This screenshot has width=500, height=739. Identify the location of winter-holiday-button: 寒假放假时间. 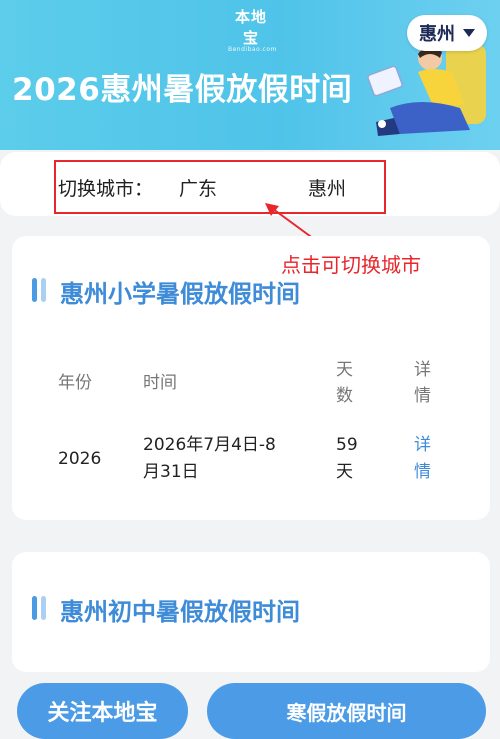
(346, 711).